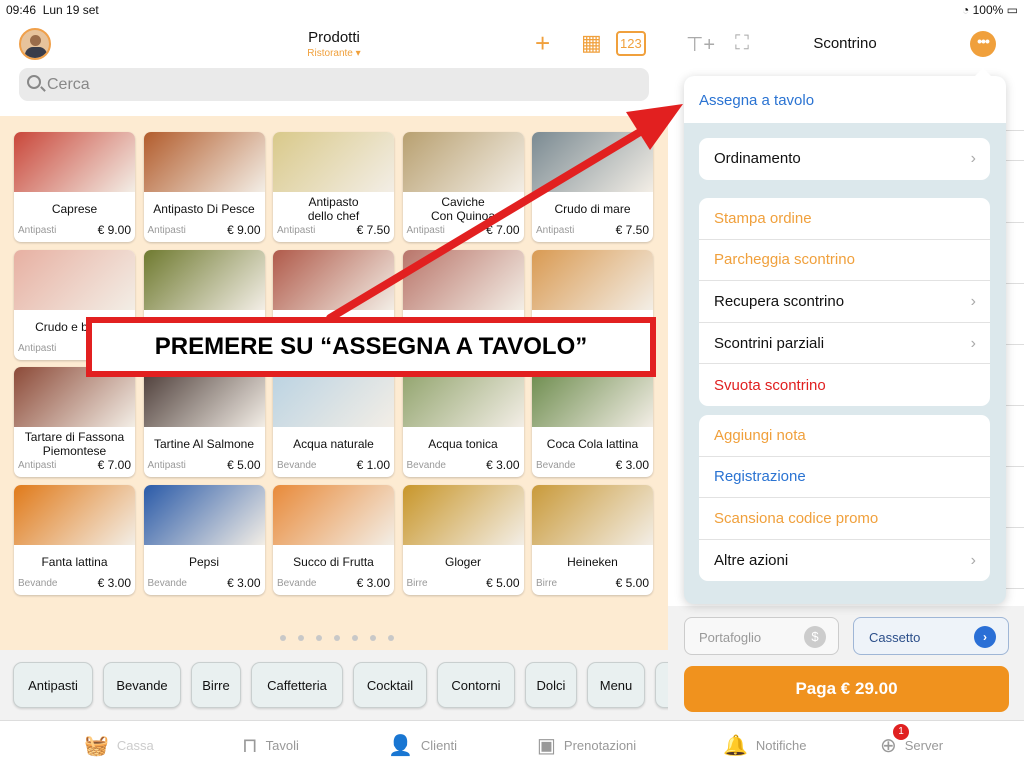 The height and width of the screenshot is (768, 1024). What do you see at coordinates (204, 444) in the screenshot?
I see `product-name: Tartine Al Salmone` at bounding box center [204, 444].